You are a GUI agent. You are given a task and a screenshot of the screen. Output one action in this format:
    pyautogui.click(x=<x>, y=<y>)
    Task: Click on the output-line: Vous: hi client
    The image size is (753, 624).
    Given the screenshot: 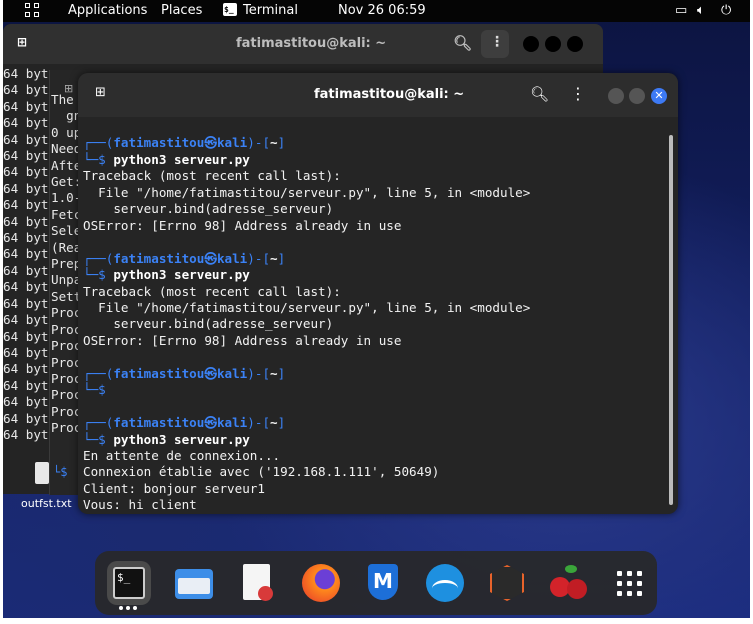 What is the action you would take?
    pyautogui.click(x=140, y=503)
    